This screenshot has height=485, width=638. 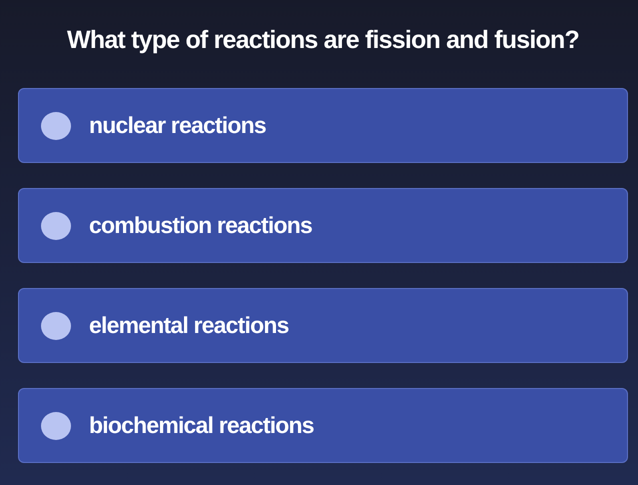 I want to click on answer-option: elemental reactions, so click(x=323, y=325).